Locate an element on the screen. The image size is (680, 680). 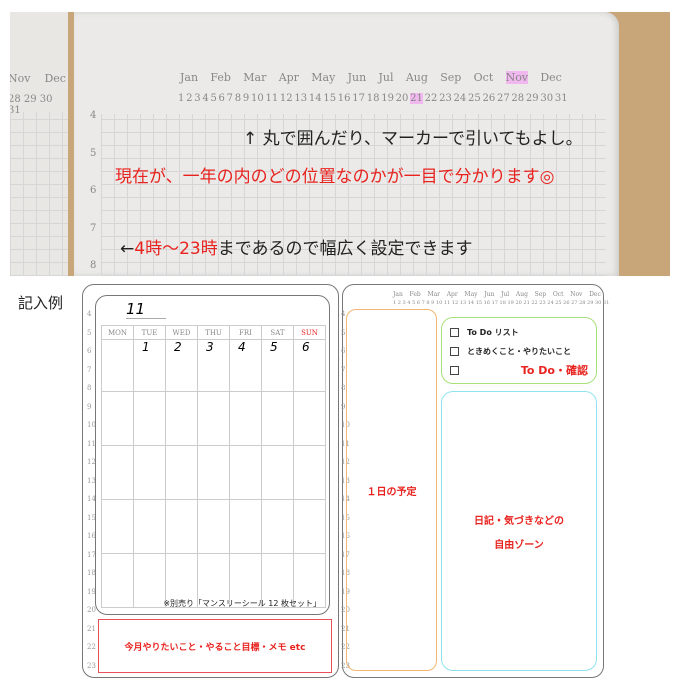
day: 12 is located at coordinates (286, 98).